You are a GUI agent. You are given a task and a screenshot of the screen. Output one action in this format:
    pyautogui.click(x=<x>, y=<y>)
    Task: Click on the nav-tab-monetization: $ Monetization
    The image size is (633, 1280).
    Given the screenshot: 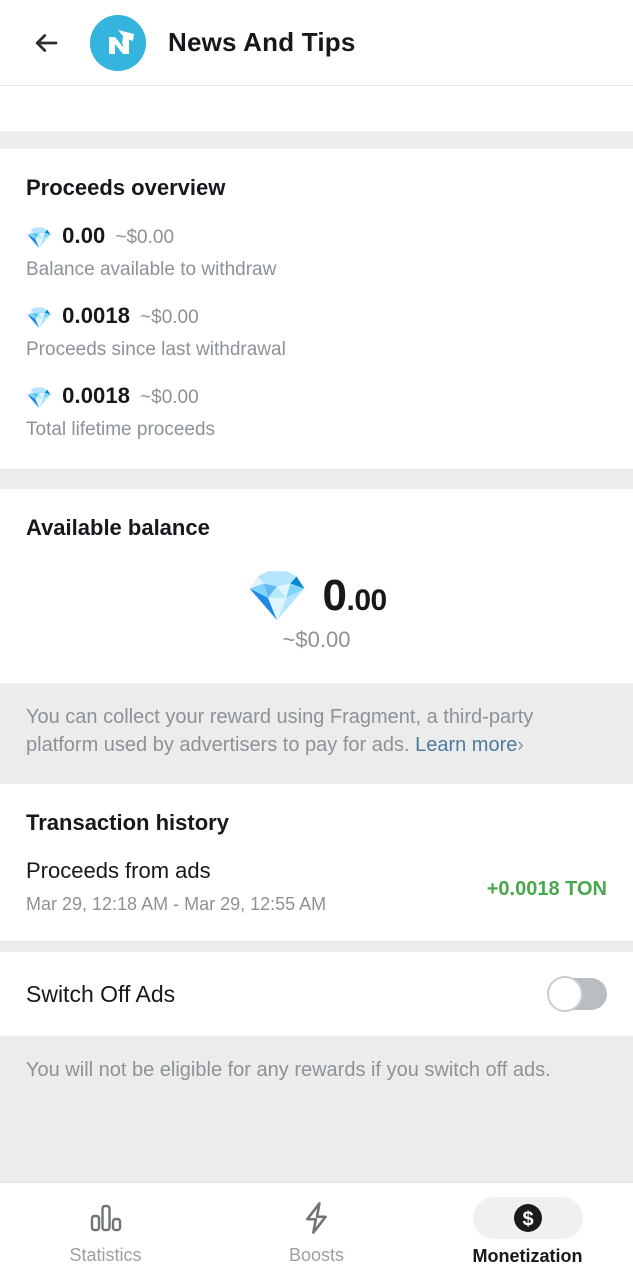 What is the action you would take?
    pyautogui.click(x=527, y=1231)
    